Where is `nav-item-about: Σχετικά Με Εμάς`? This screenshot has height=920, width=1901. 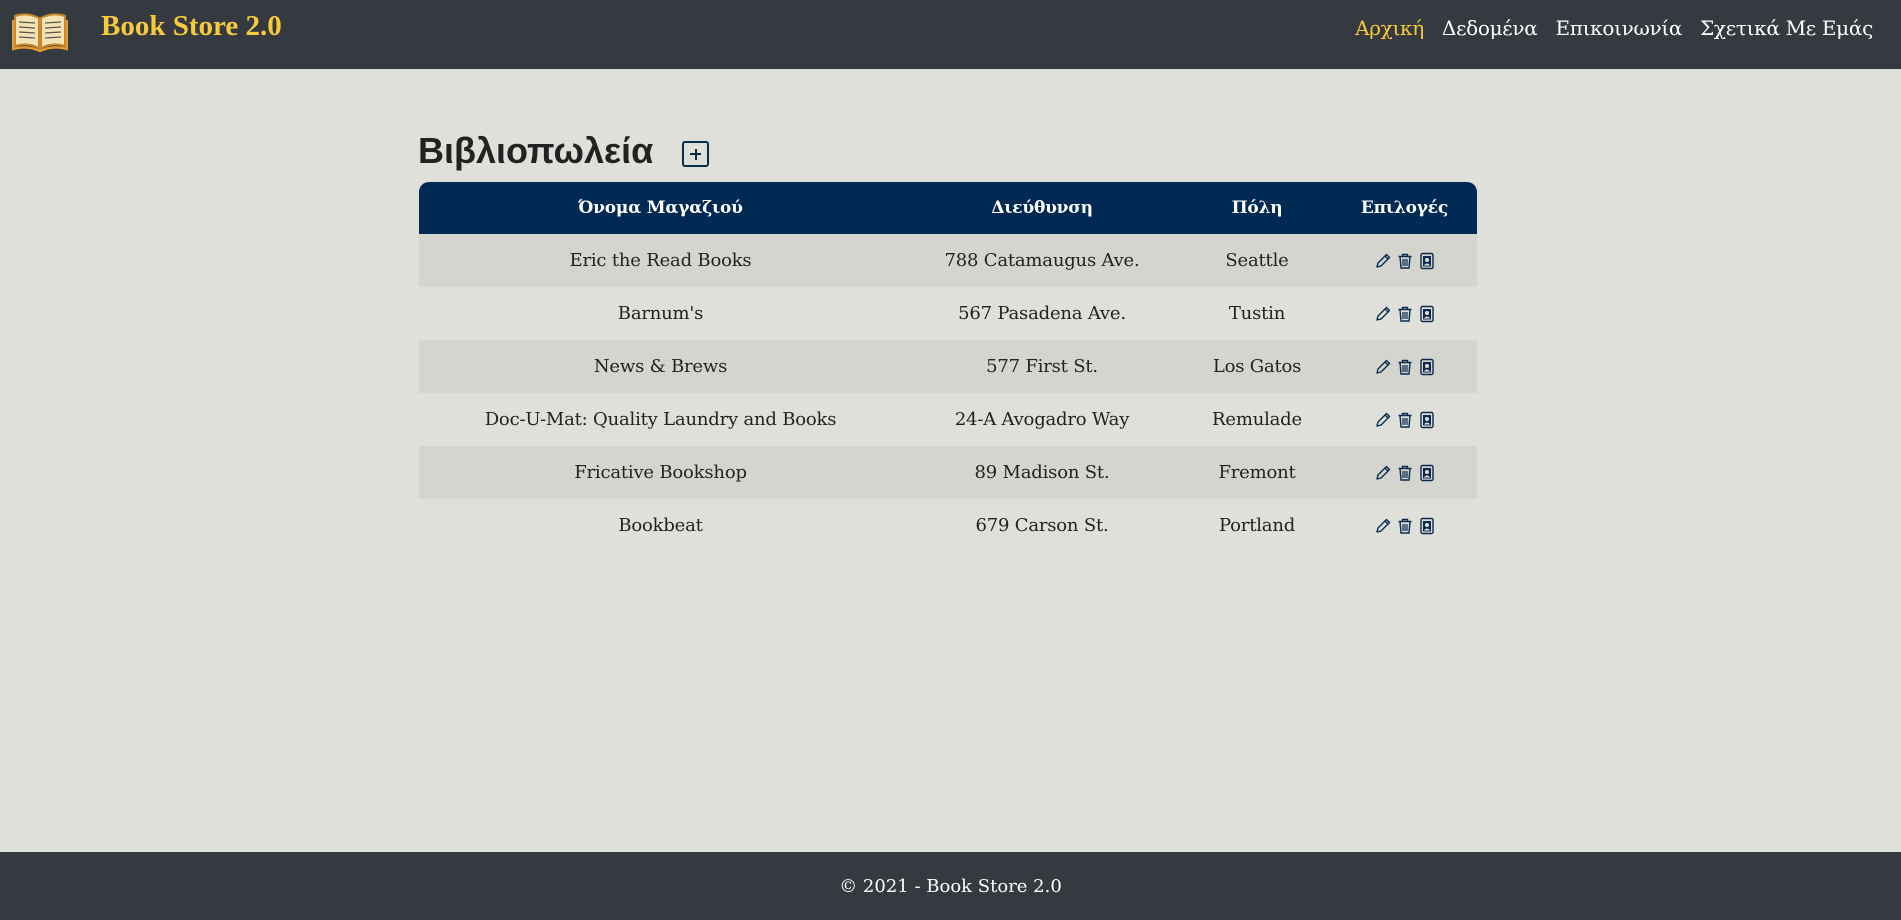 nav-item-about: Σχετικά Με Εμάς is located at coordinates (1786, 28).